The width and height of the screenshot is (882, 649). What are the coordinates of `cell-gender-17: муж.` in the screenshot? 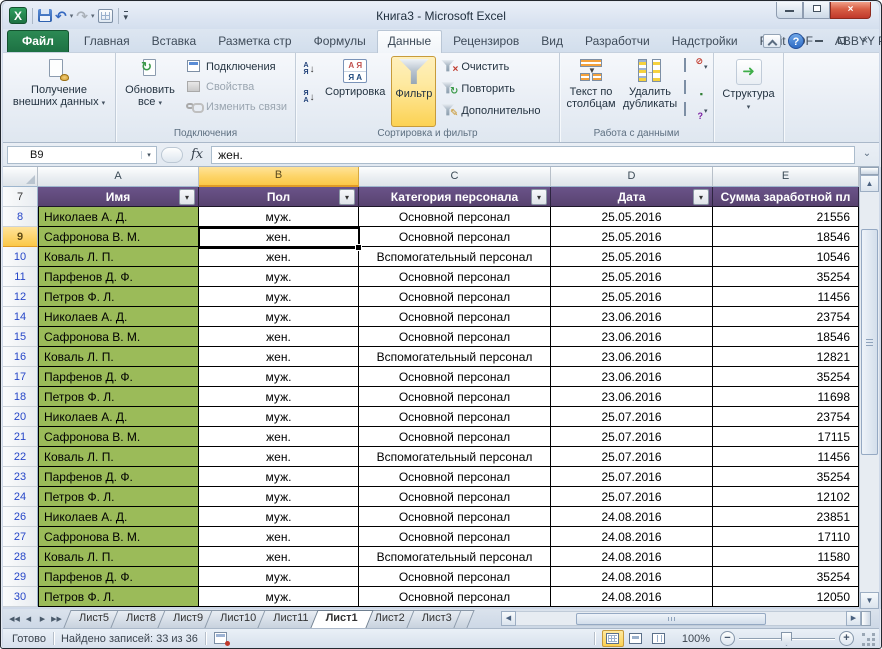 It's located at (279, 377).